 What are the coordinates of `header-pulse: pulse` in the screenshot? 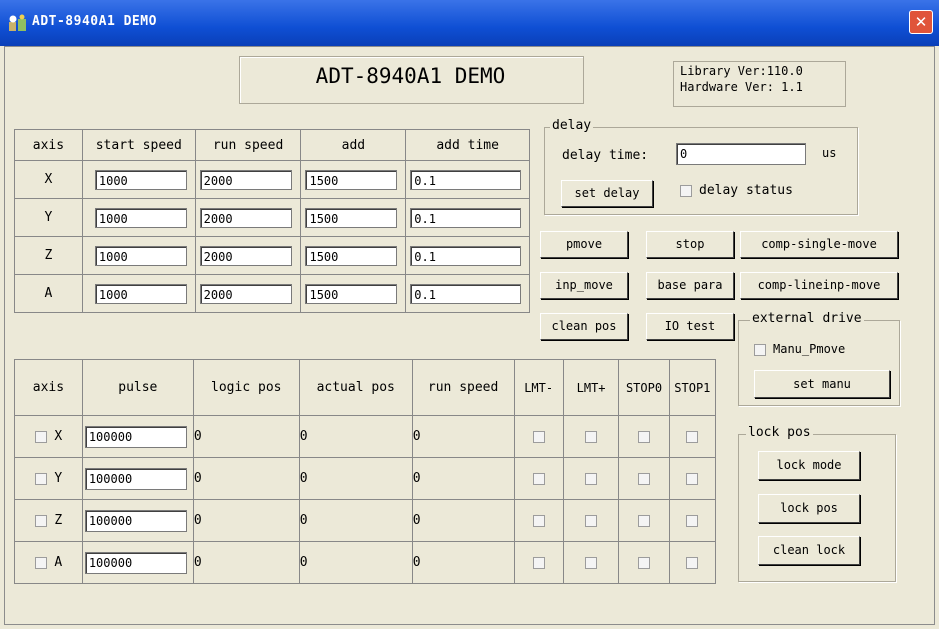 It's located at (137, 387).